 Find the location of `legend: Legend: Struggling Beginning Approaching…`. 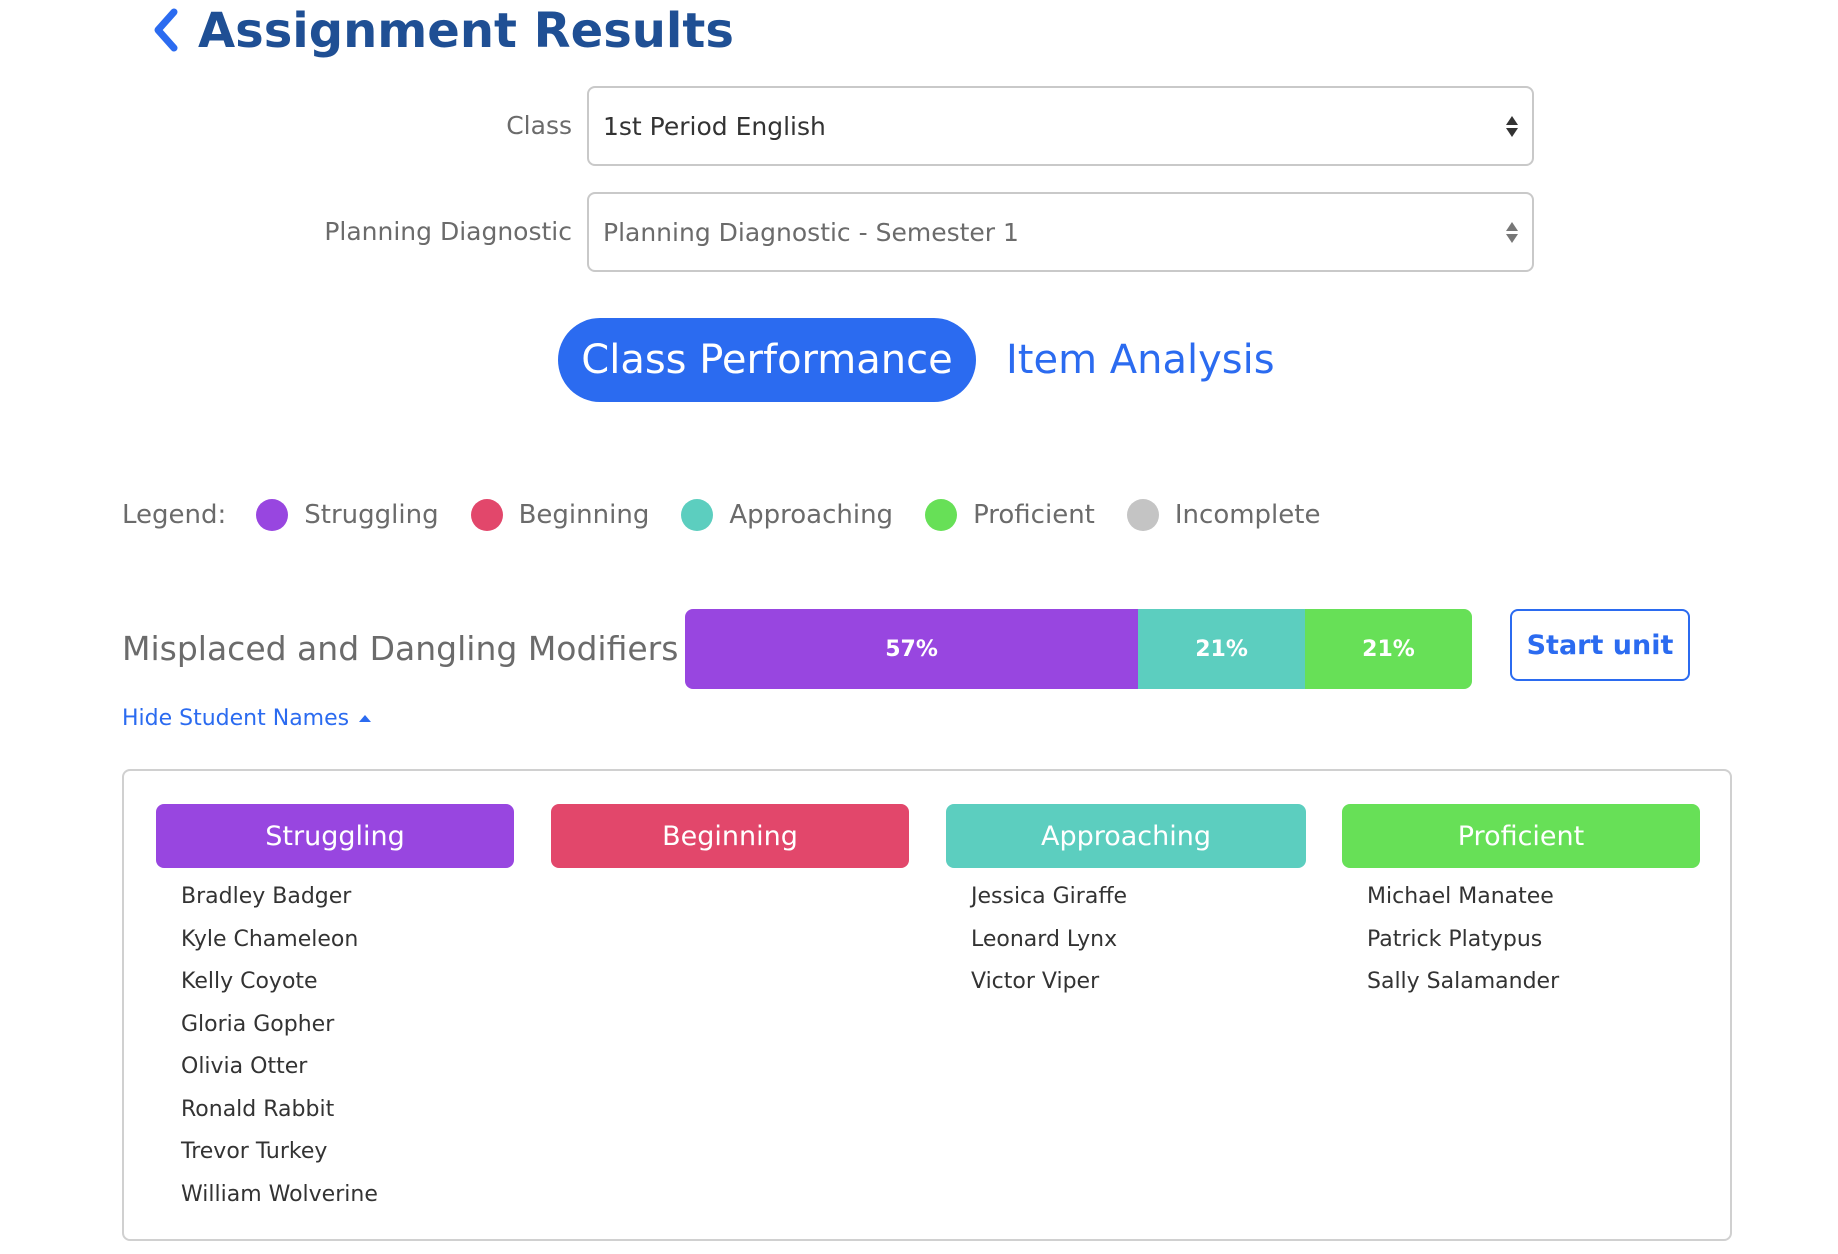

legend: Legend: Struggling Beginning Approaching… is located at coordinates (737, 515).